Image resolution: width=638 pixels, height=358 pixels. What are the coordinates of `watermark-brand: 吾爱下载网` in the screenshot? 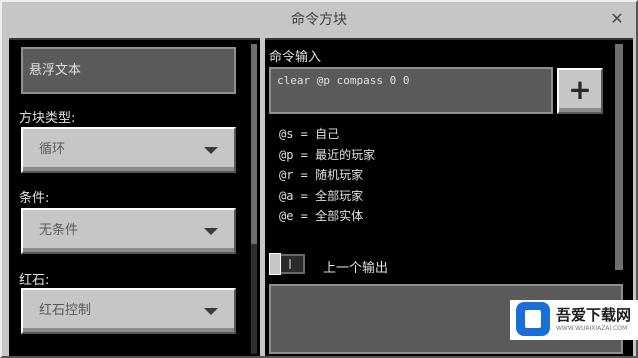 It's located at (594, 315).